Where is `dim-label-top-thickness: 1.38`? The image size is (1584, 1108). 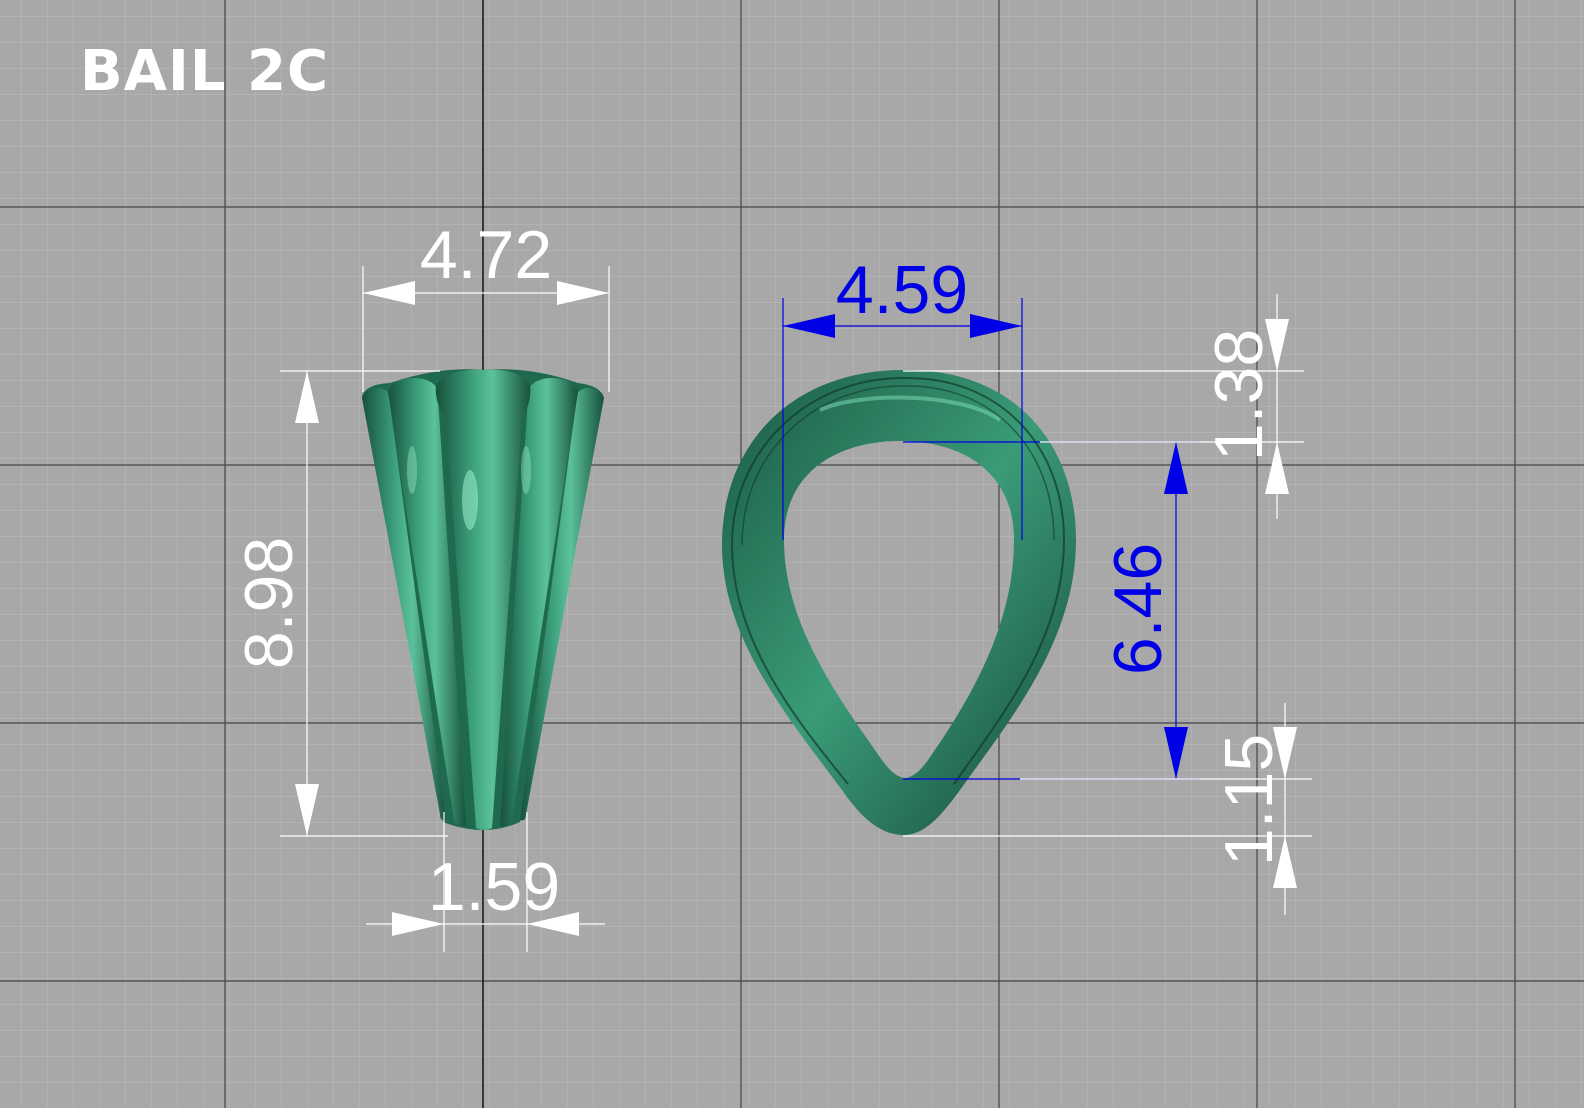
dim-label-top-thickness: 1.38 is located at coordinates (1239, 395).